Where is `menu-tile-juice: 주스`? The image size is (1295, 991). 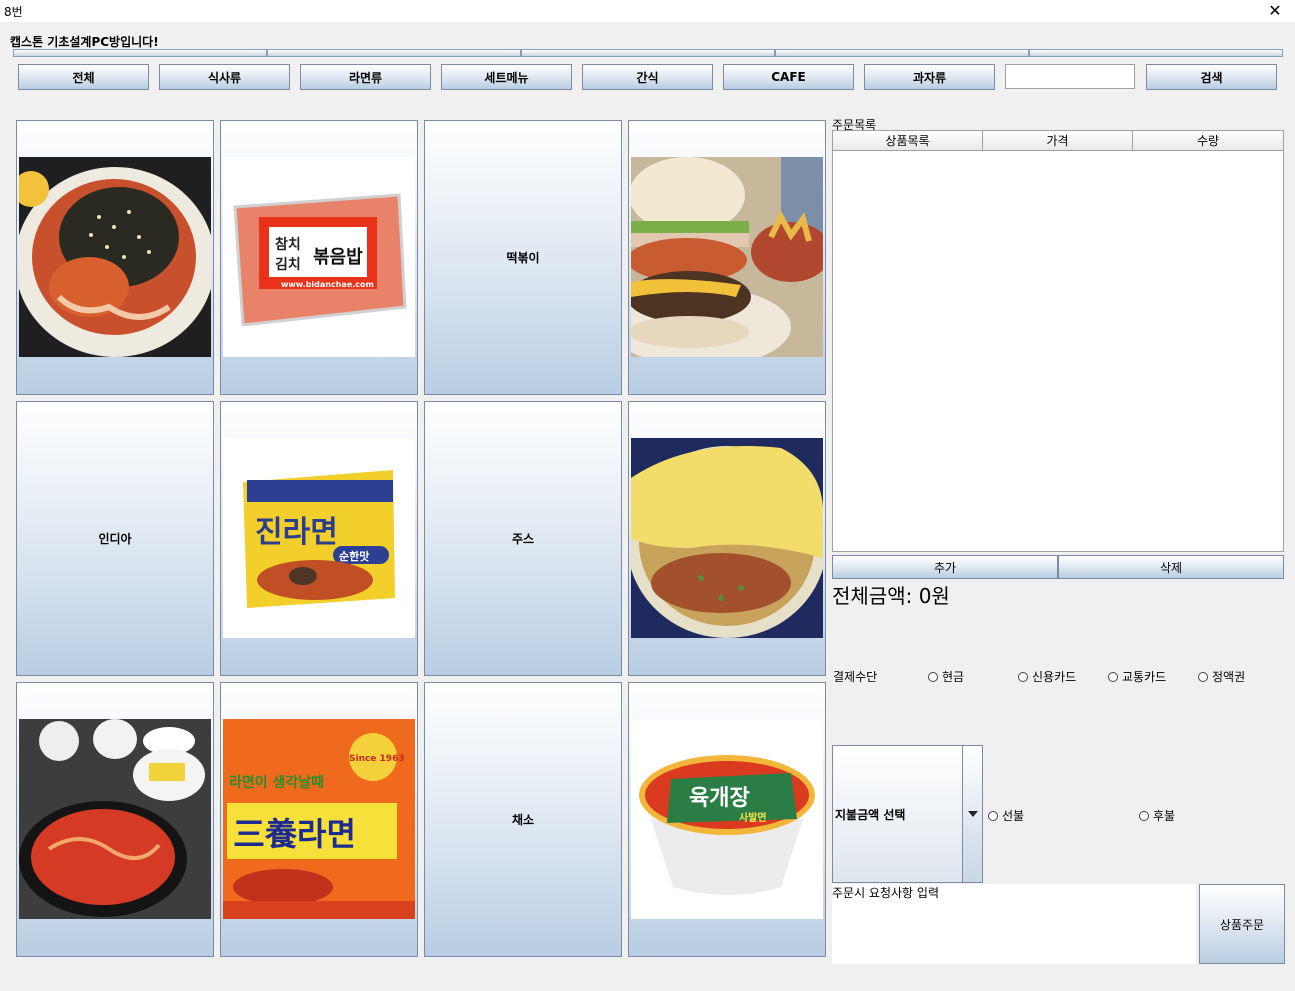
menu-tile-juice: 주스 is located at coordinates (523, 538).